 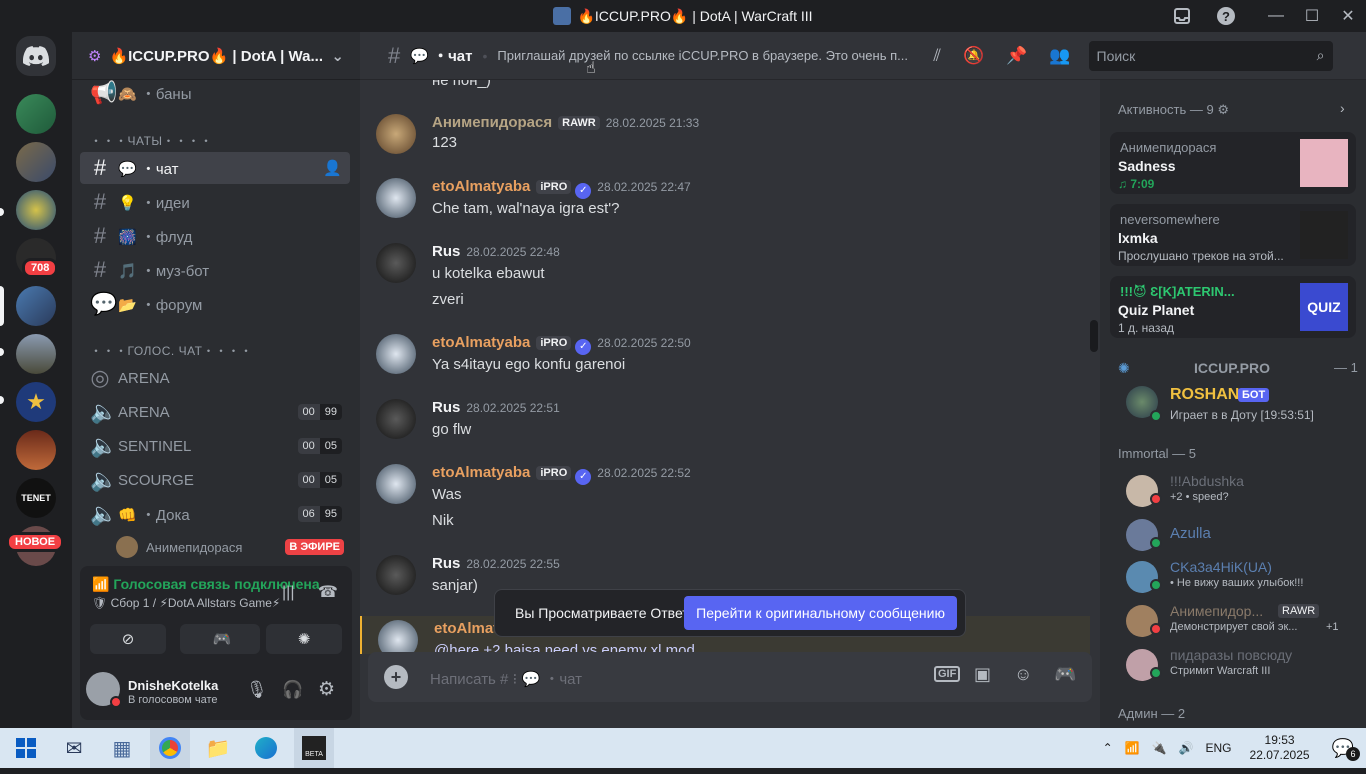 I want to click on disconnect-icon: ☎, so click(x=328, y=592).